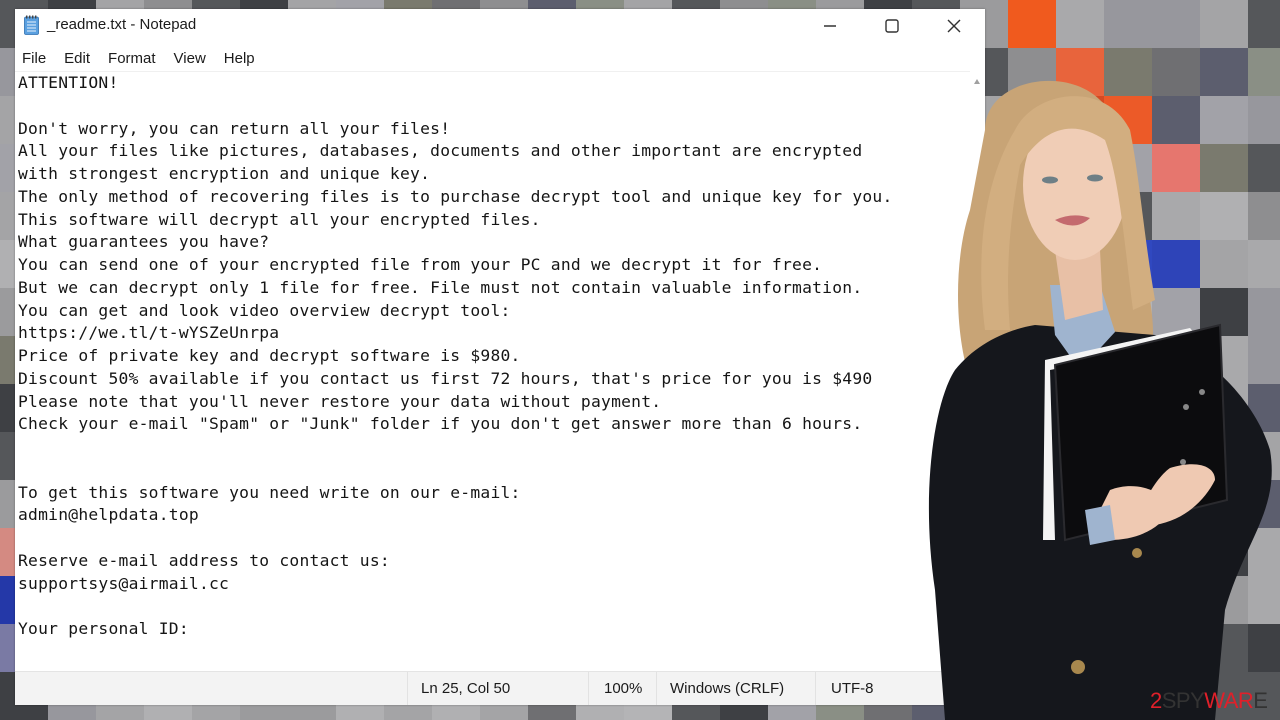 The image size is (1280, 720). I want to click on zoom-level: 100%, so click(623, 688).